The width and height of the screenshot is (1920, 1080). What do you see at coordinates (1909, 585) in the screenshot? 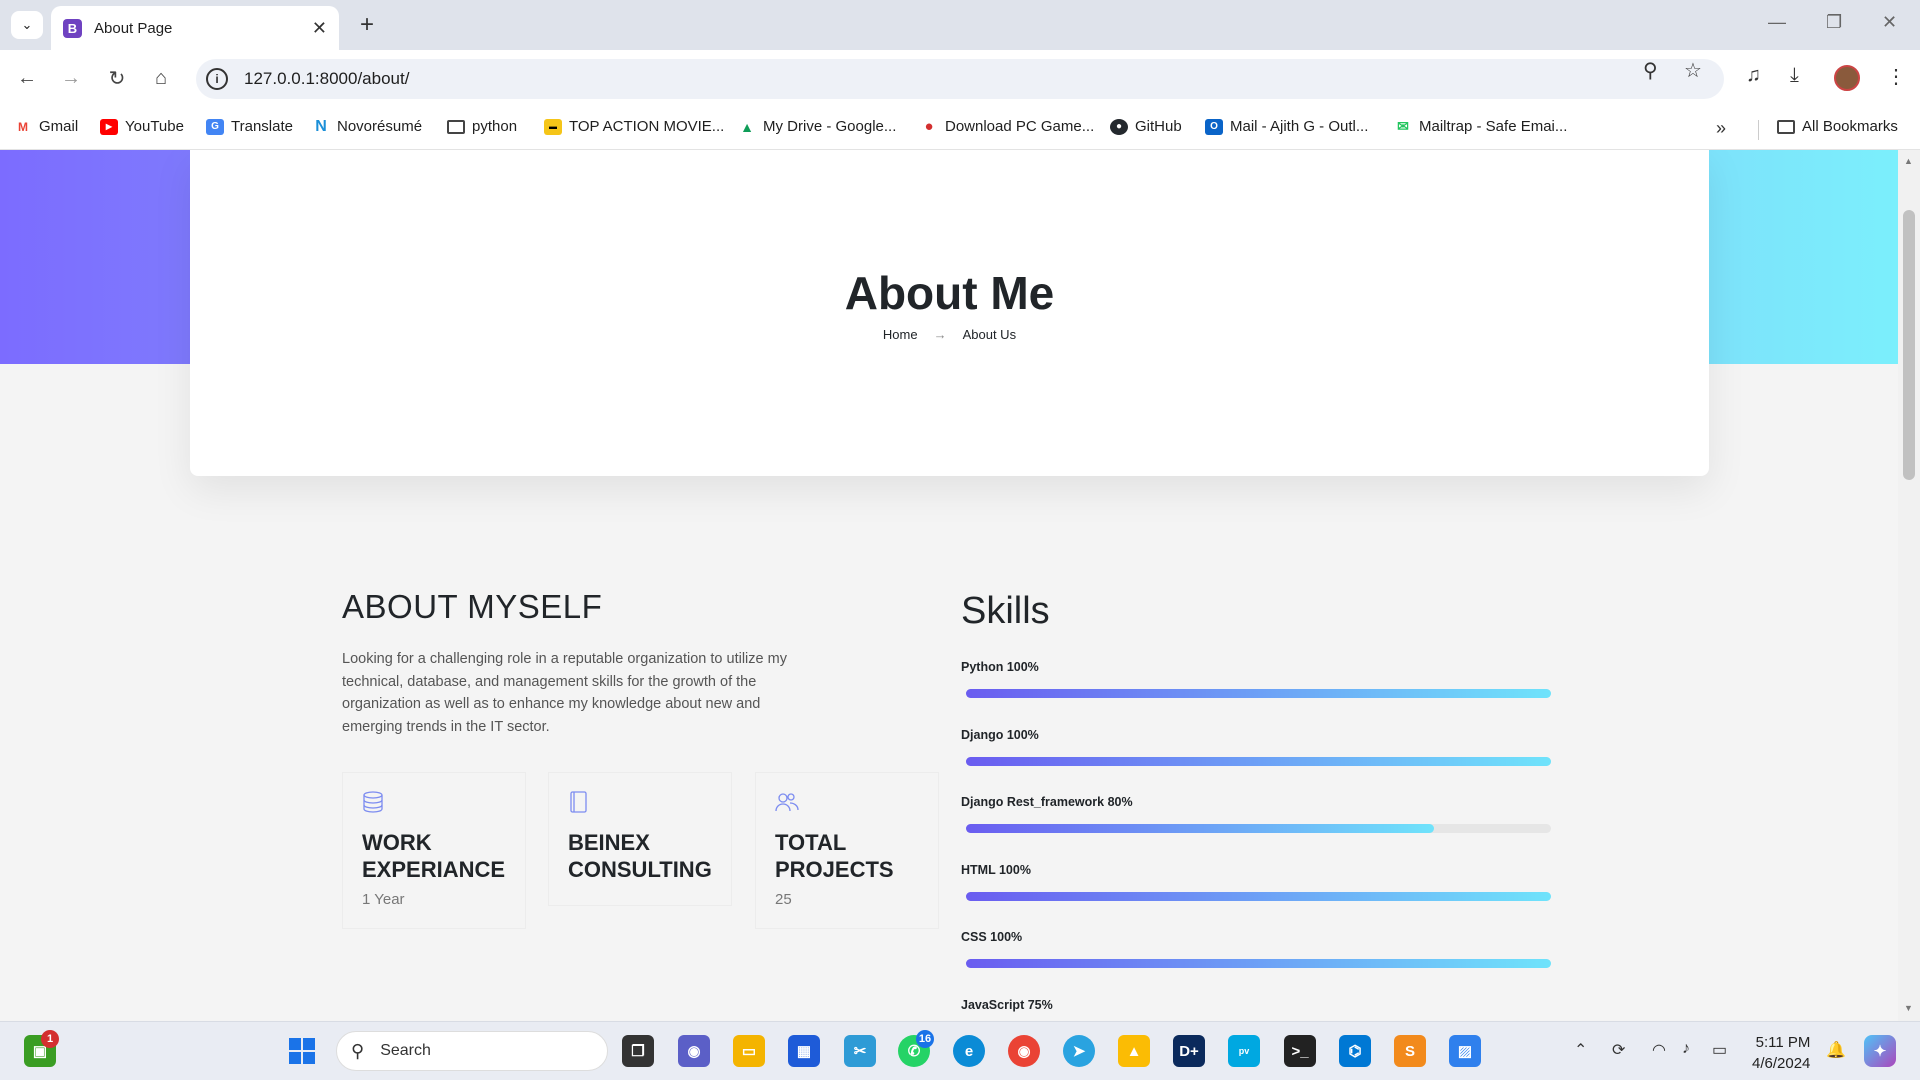
I see `page-scrollbar: ▲ ▼` at bounding box center [1909, 585].